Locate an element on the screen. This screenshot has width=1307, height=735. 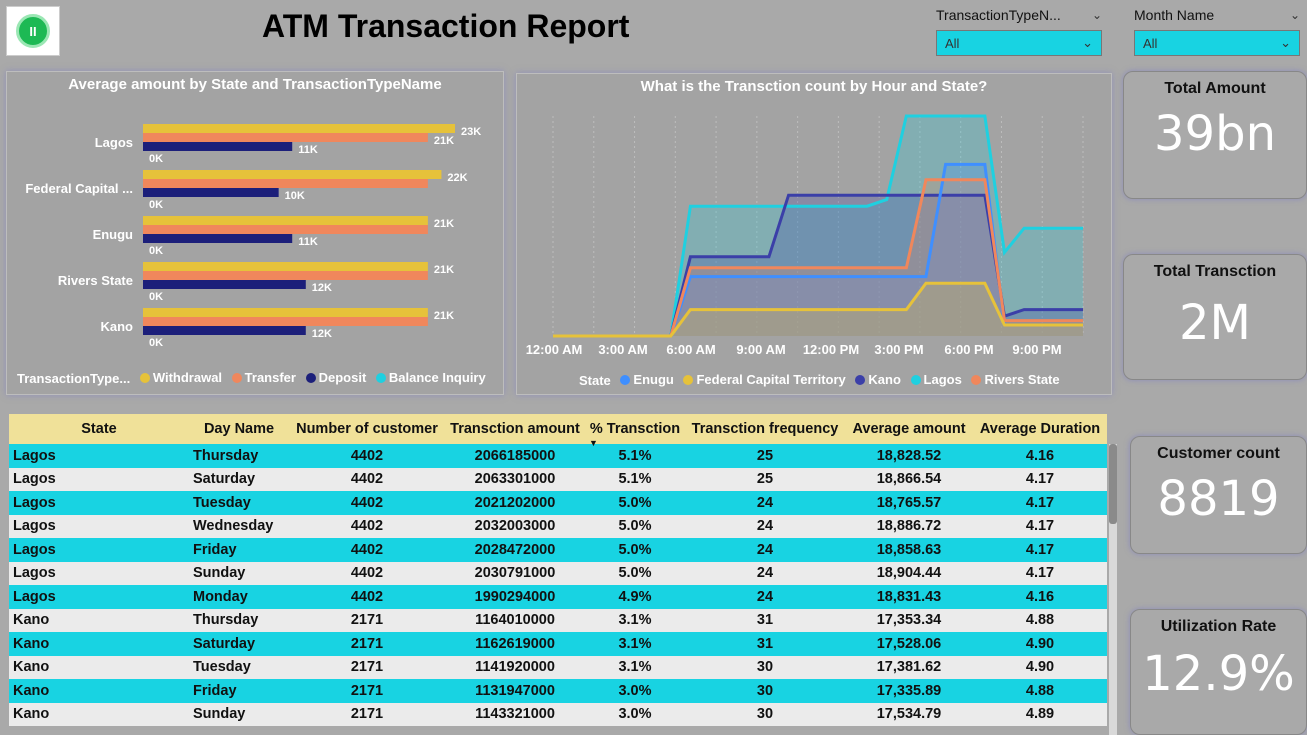
table-cell: 30 is located at coordinates (765, 714).